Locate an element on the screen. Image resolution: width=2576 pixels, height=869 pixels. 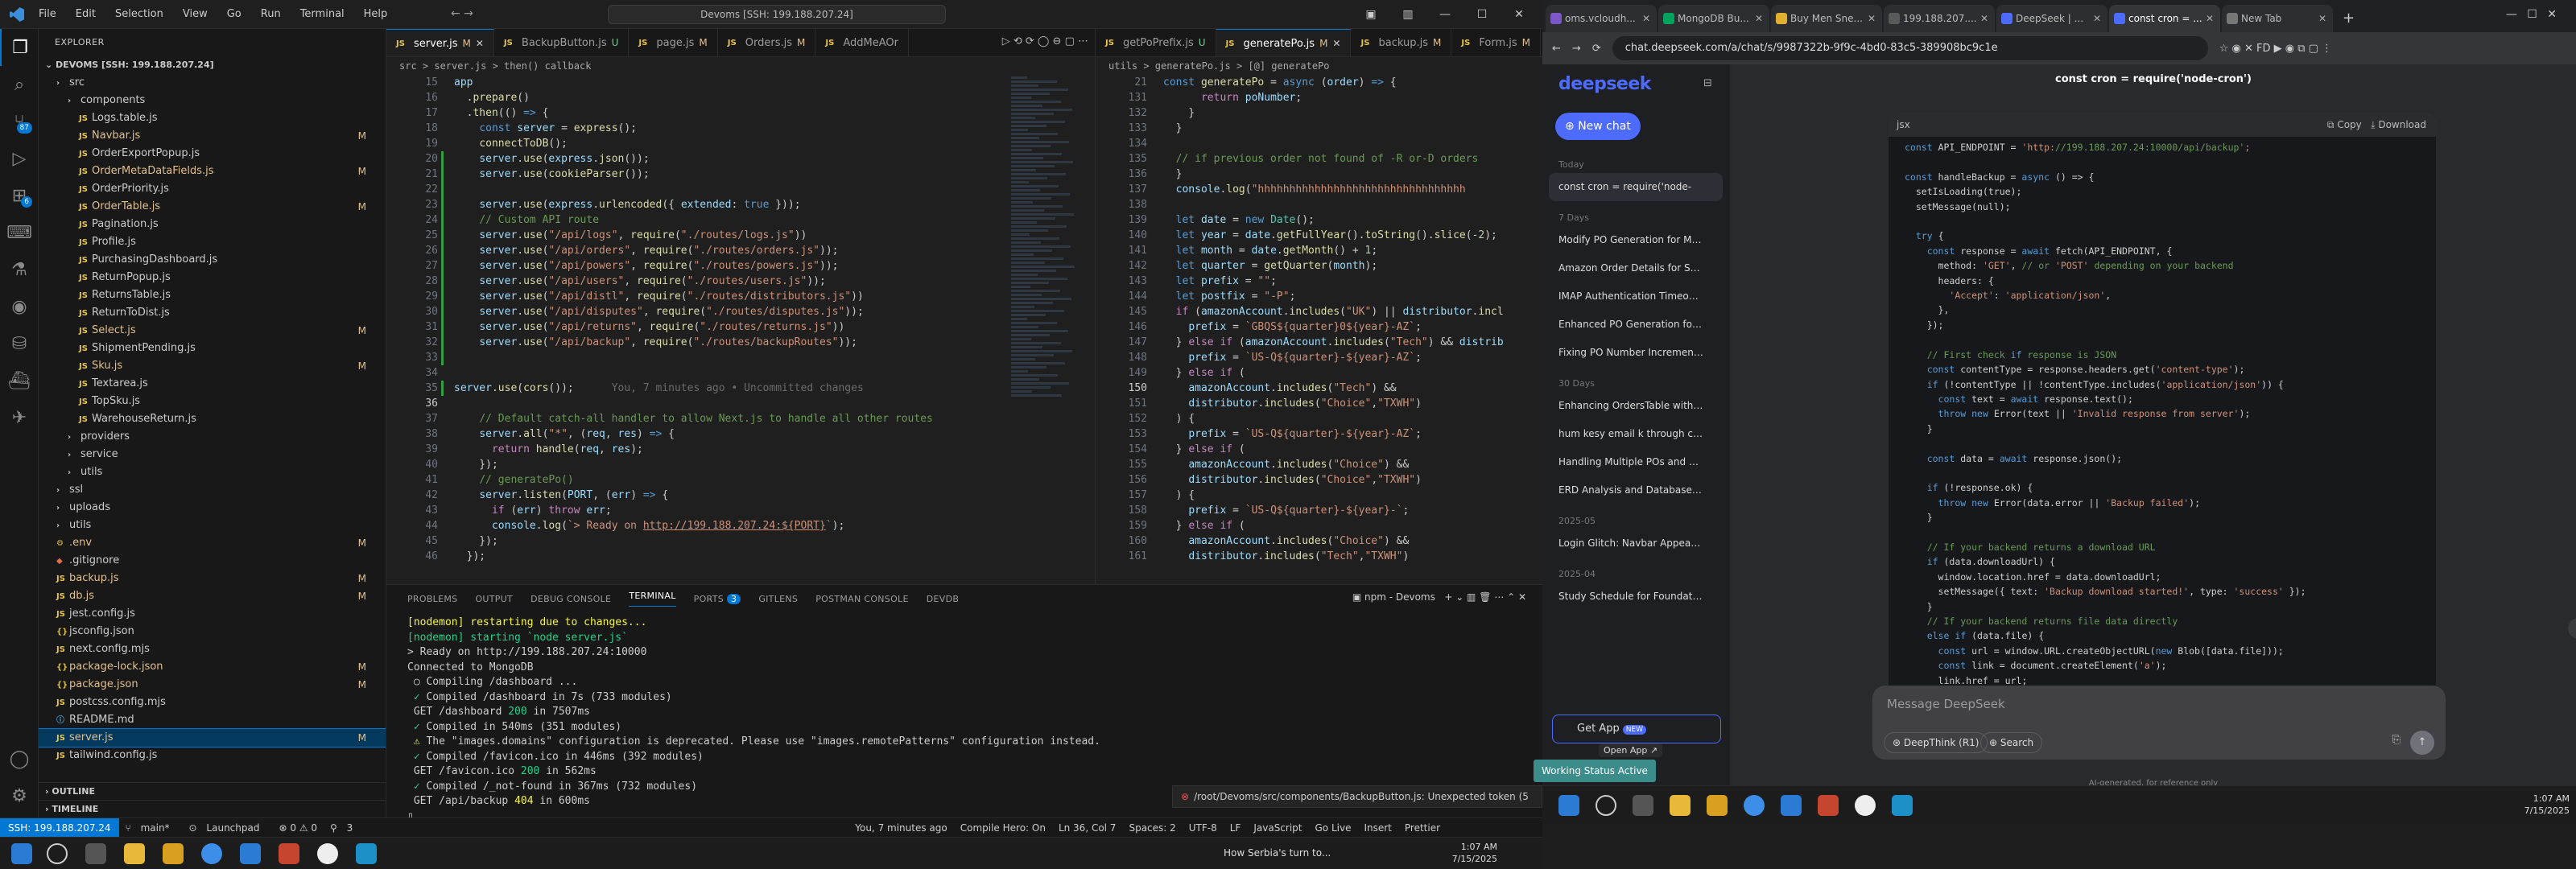
tree-folder: › src is located at coordinates (212, 83).